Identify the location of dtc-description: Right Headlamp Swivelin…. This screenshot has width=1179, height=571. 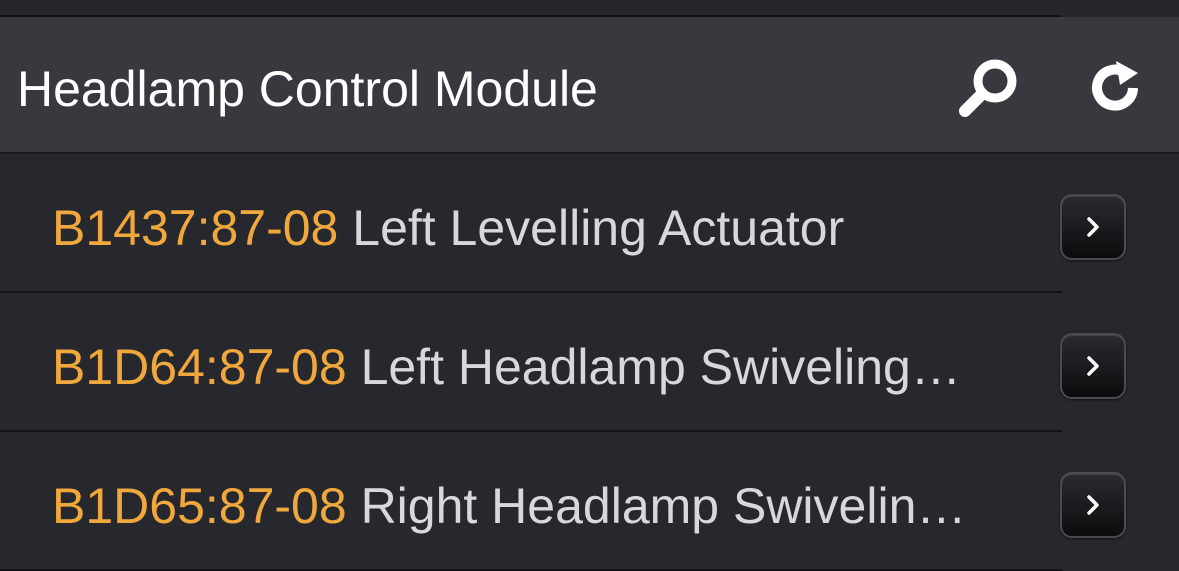
(663, 506).